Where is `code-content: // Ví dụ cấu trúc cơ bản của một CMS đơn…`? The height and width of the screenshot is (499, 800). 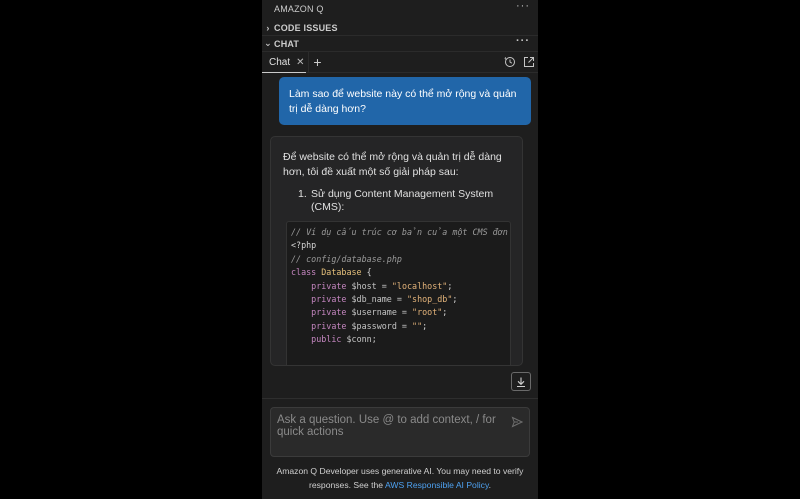 code-content: // Ví dụ cấu trúc cơ bản của một CMS đơn… is located at coordinates (400, 286).